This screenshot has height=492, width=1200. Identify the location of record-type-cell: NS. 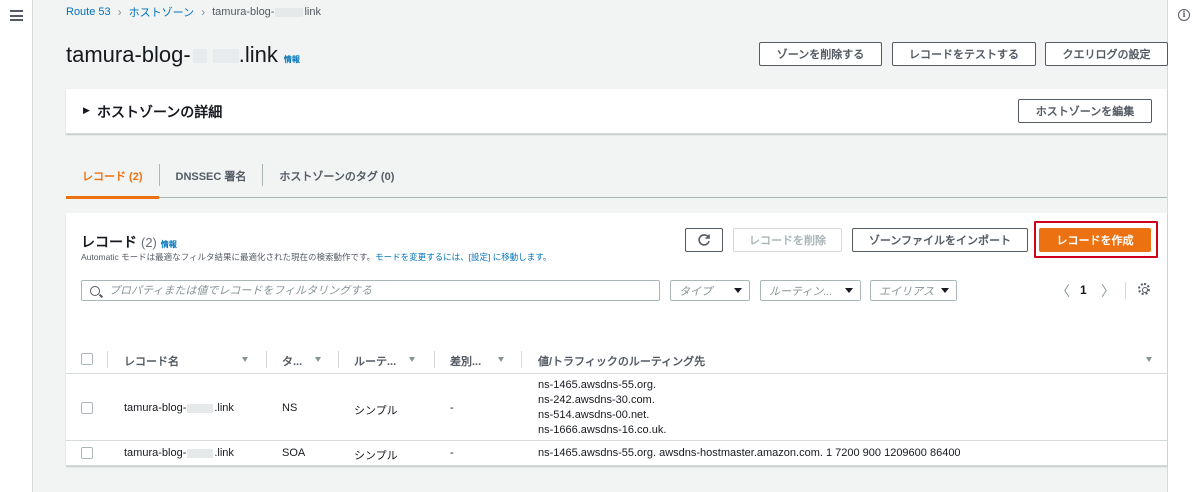
(290, 408).